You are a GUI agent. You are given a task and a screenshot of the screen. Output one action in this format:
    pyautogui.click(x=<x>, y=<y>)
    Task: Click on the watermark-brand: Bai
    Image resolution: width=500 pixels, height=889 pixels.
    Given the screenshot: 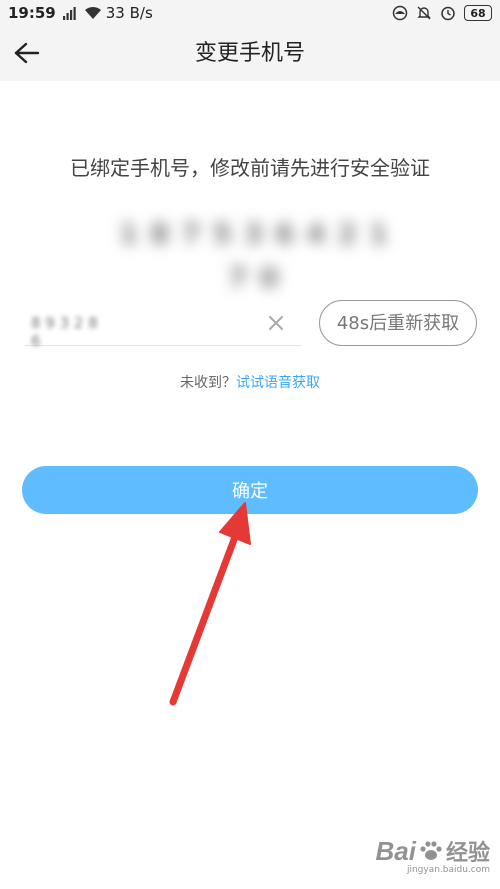 What is the action you would take?
    pyautogui.click(x=395, y=850)
    